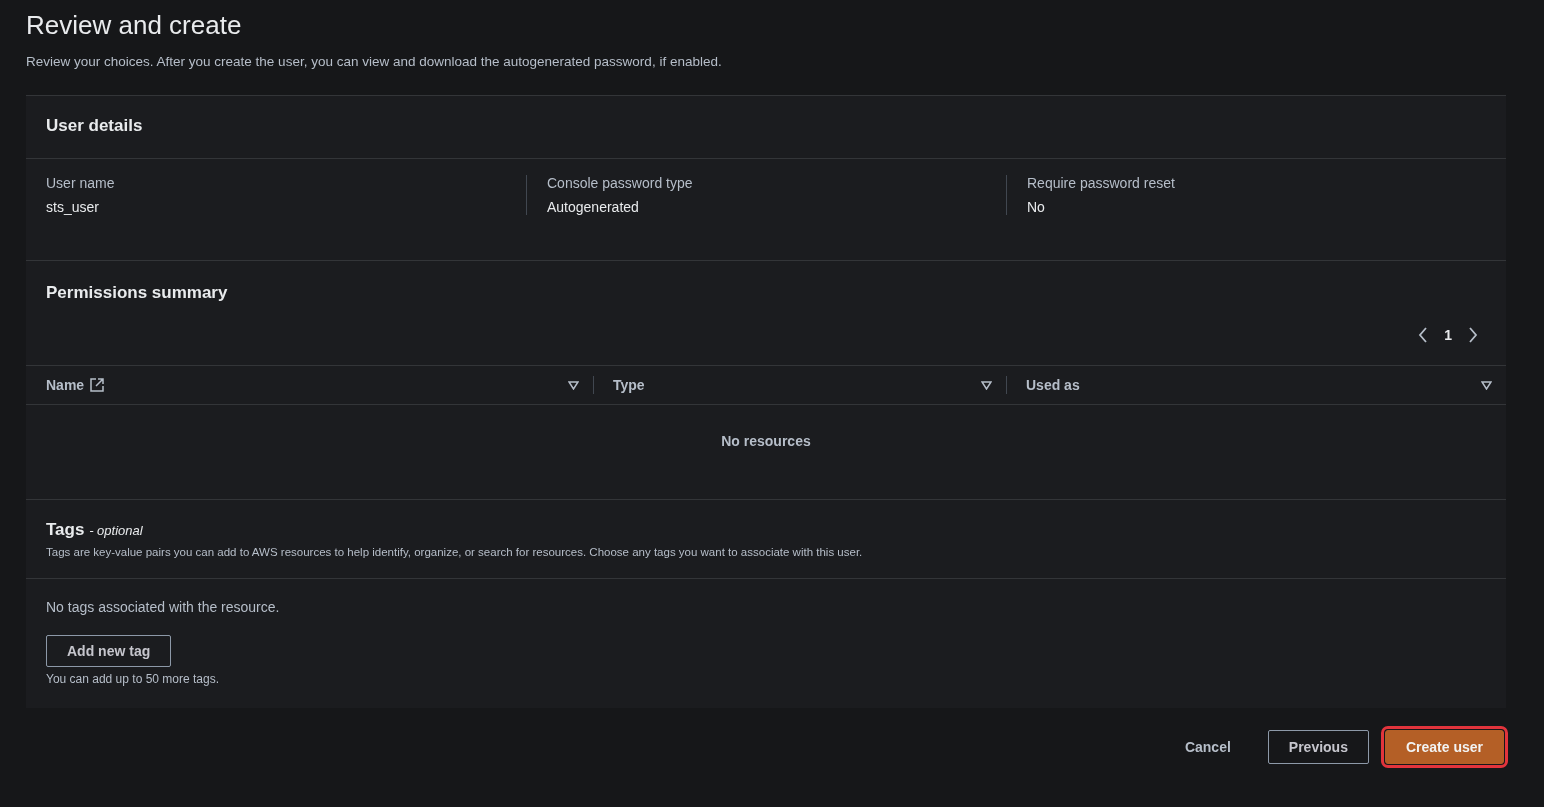 This screenshot has width=1544, height=807. I want to click on column-header: Type, so click(629, 385).